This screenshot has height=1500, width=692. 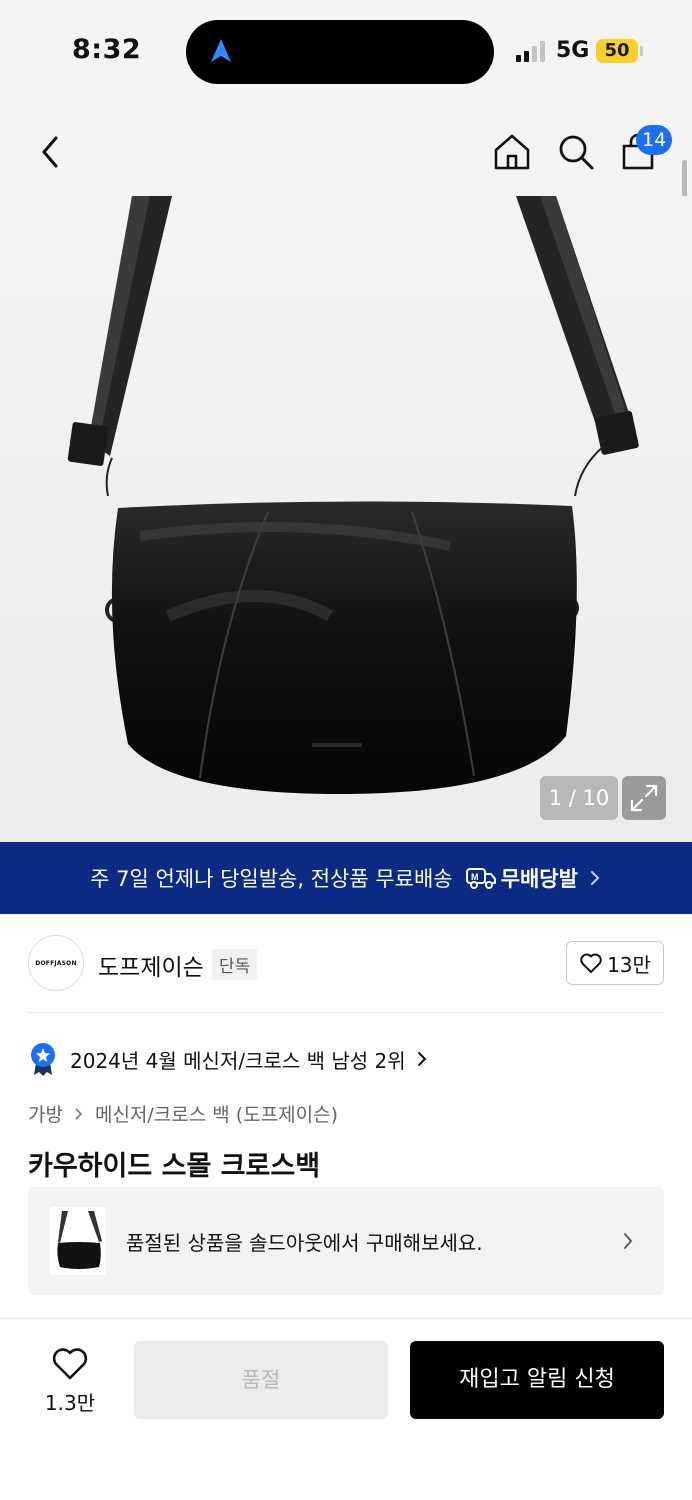 I want to click on battery-tip, so click(x=641, y=51).